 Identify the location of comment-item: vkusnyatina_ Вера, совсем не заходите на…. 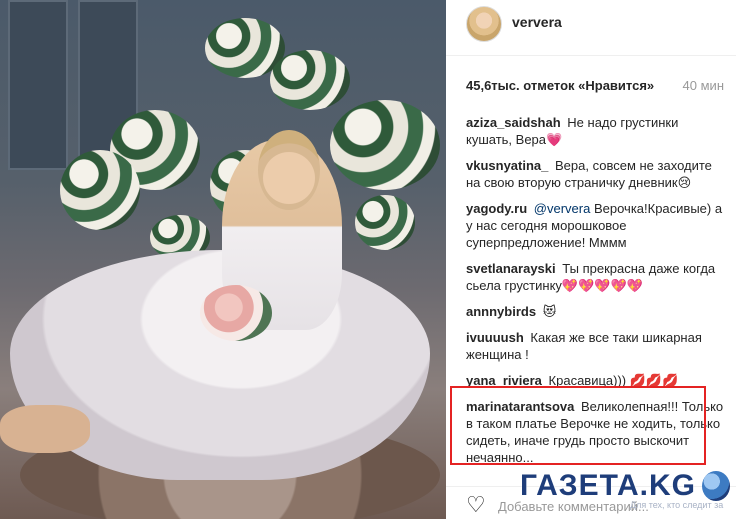
(595, 174).